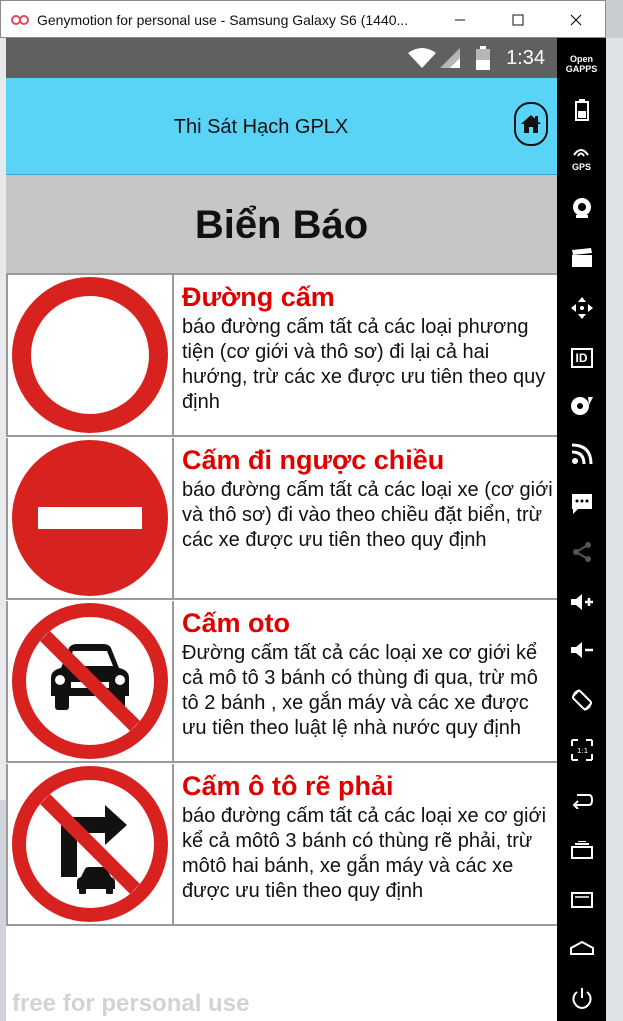  I want to click on rss-button, so click(581, 454).